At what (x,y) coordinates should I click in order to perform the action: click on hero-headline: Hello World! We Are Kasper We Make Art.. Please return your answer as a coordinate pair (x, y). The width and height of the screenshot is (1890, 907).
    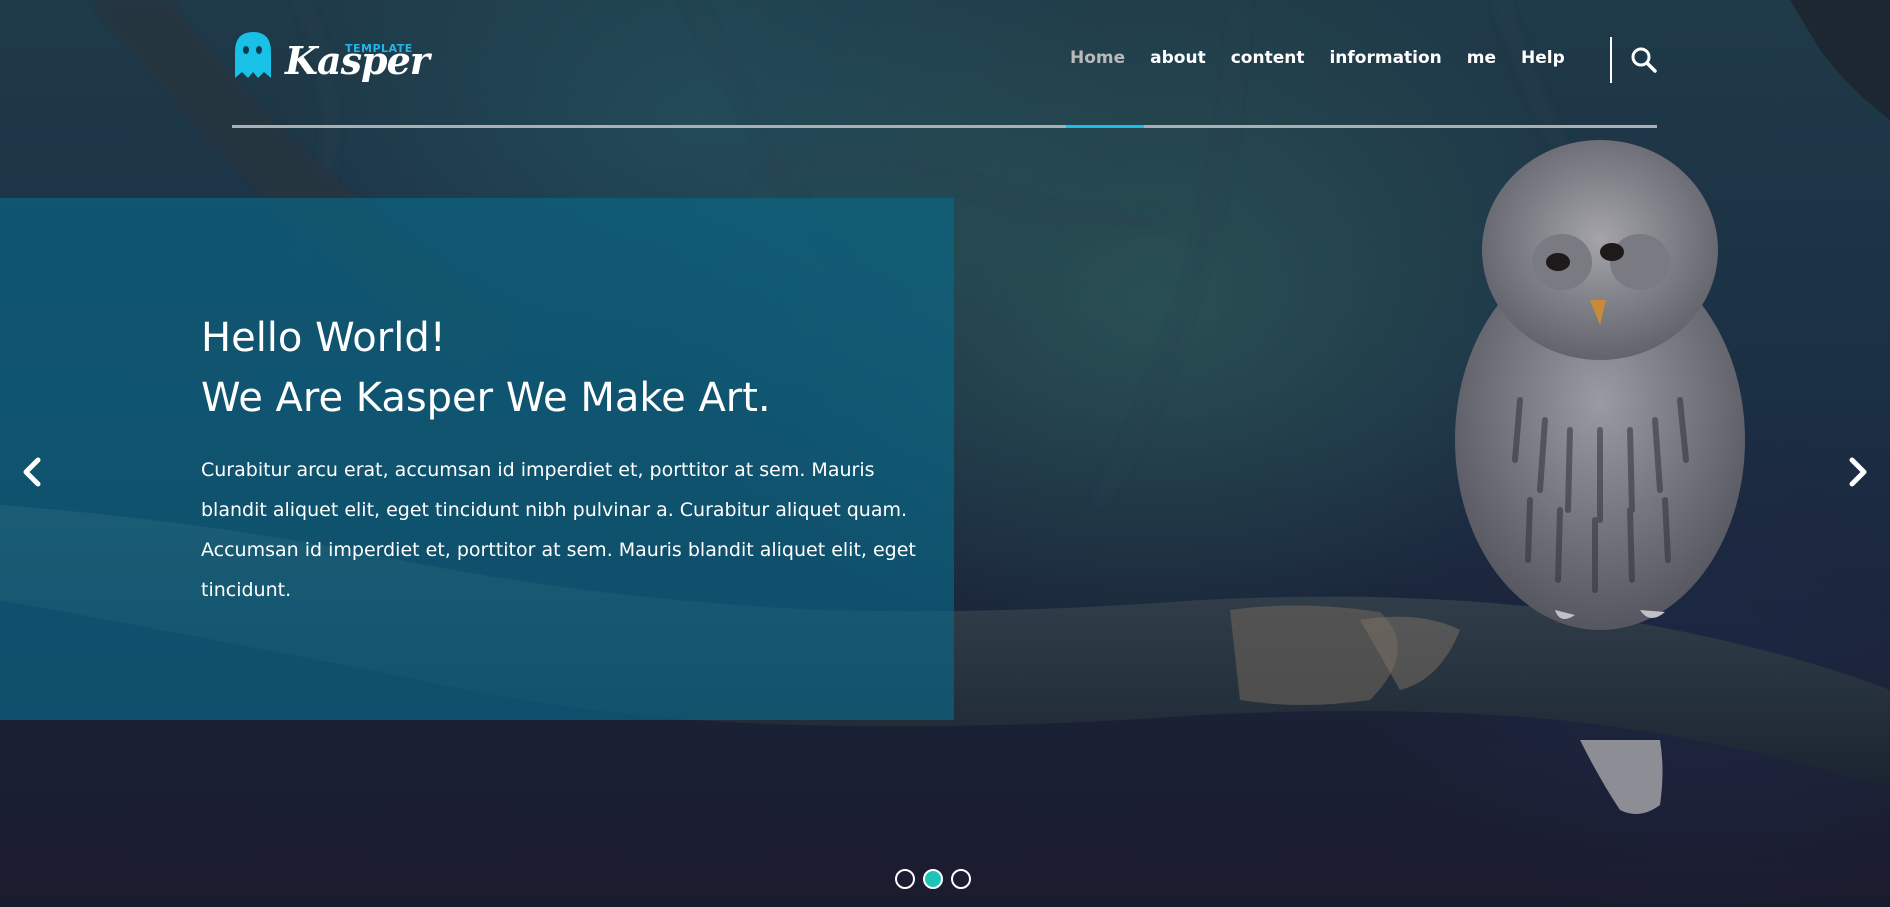
    Looking at the image, I should click on (486, 368).